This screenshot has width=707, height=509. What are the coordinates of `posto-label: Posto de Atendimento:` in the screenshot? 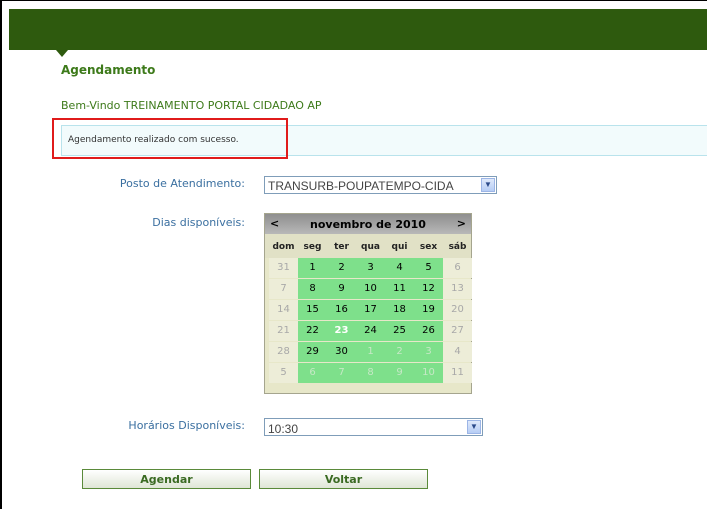 It's located at (182, 183).